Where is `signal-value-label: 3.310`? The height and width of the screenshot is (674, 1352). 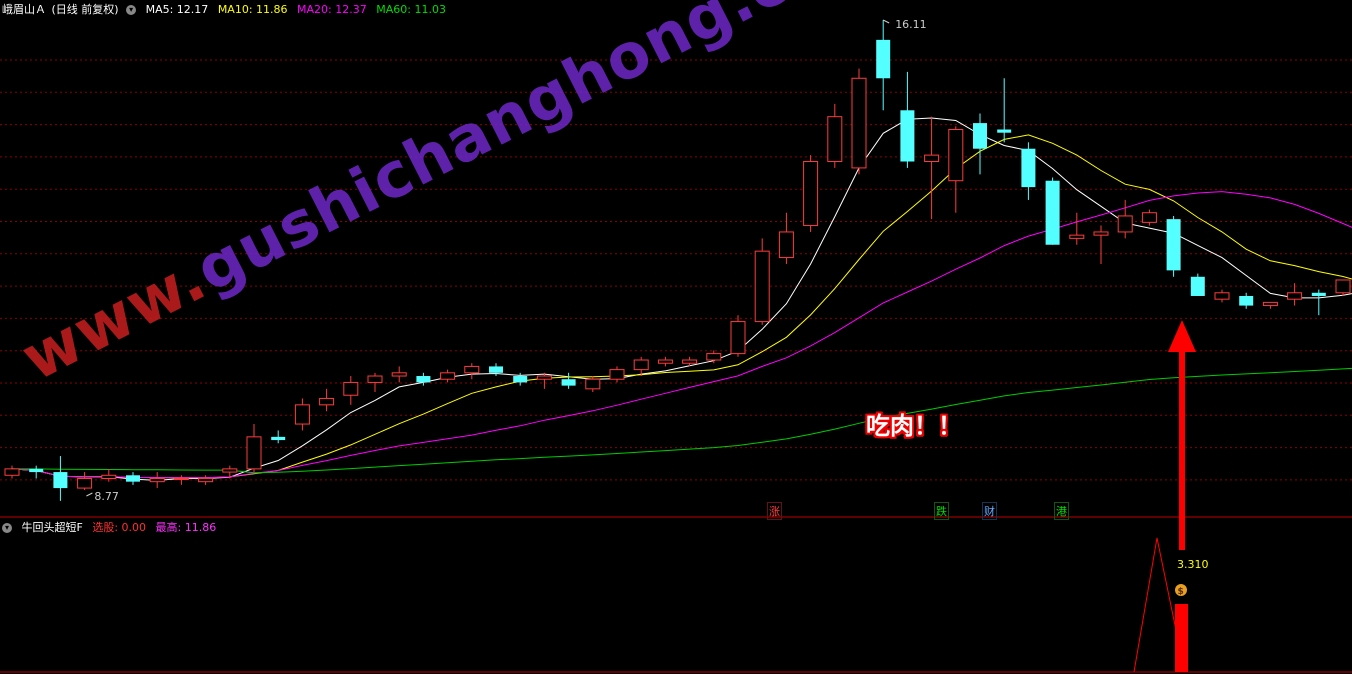 signal-value-label: 3.310 is located at coordinates (1193, 564).